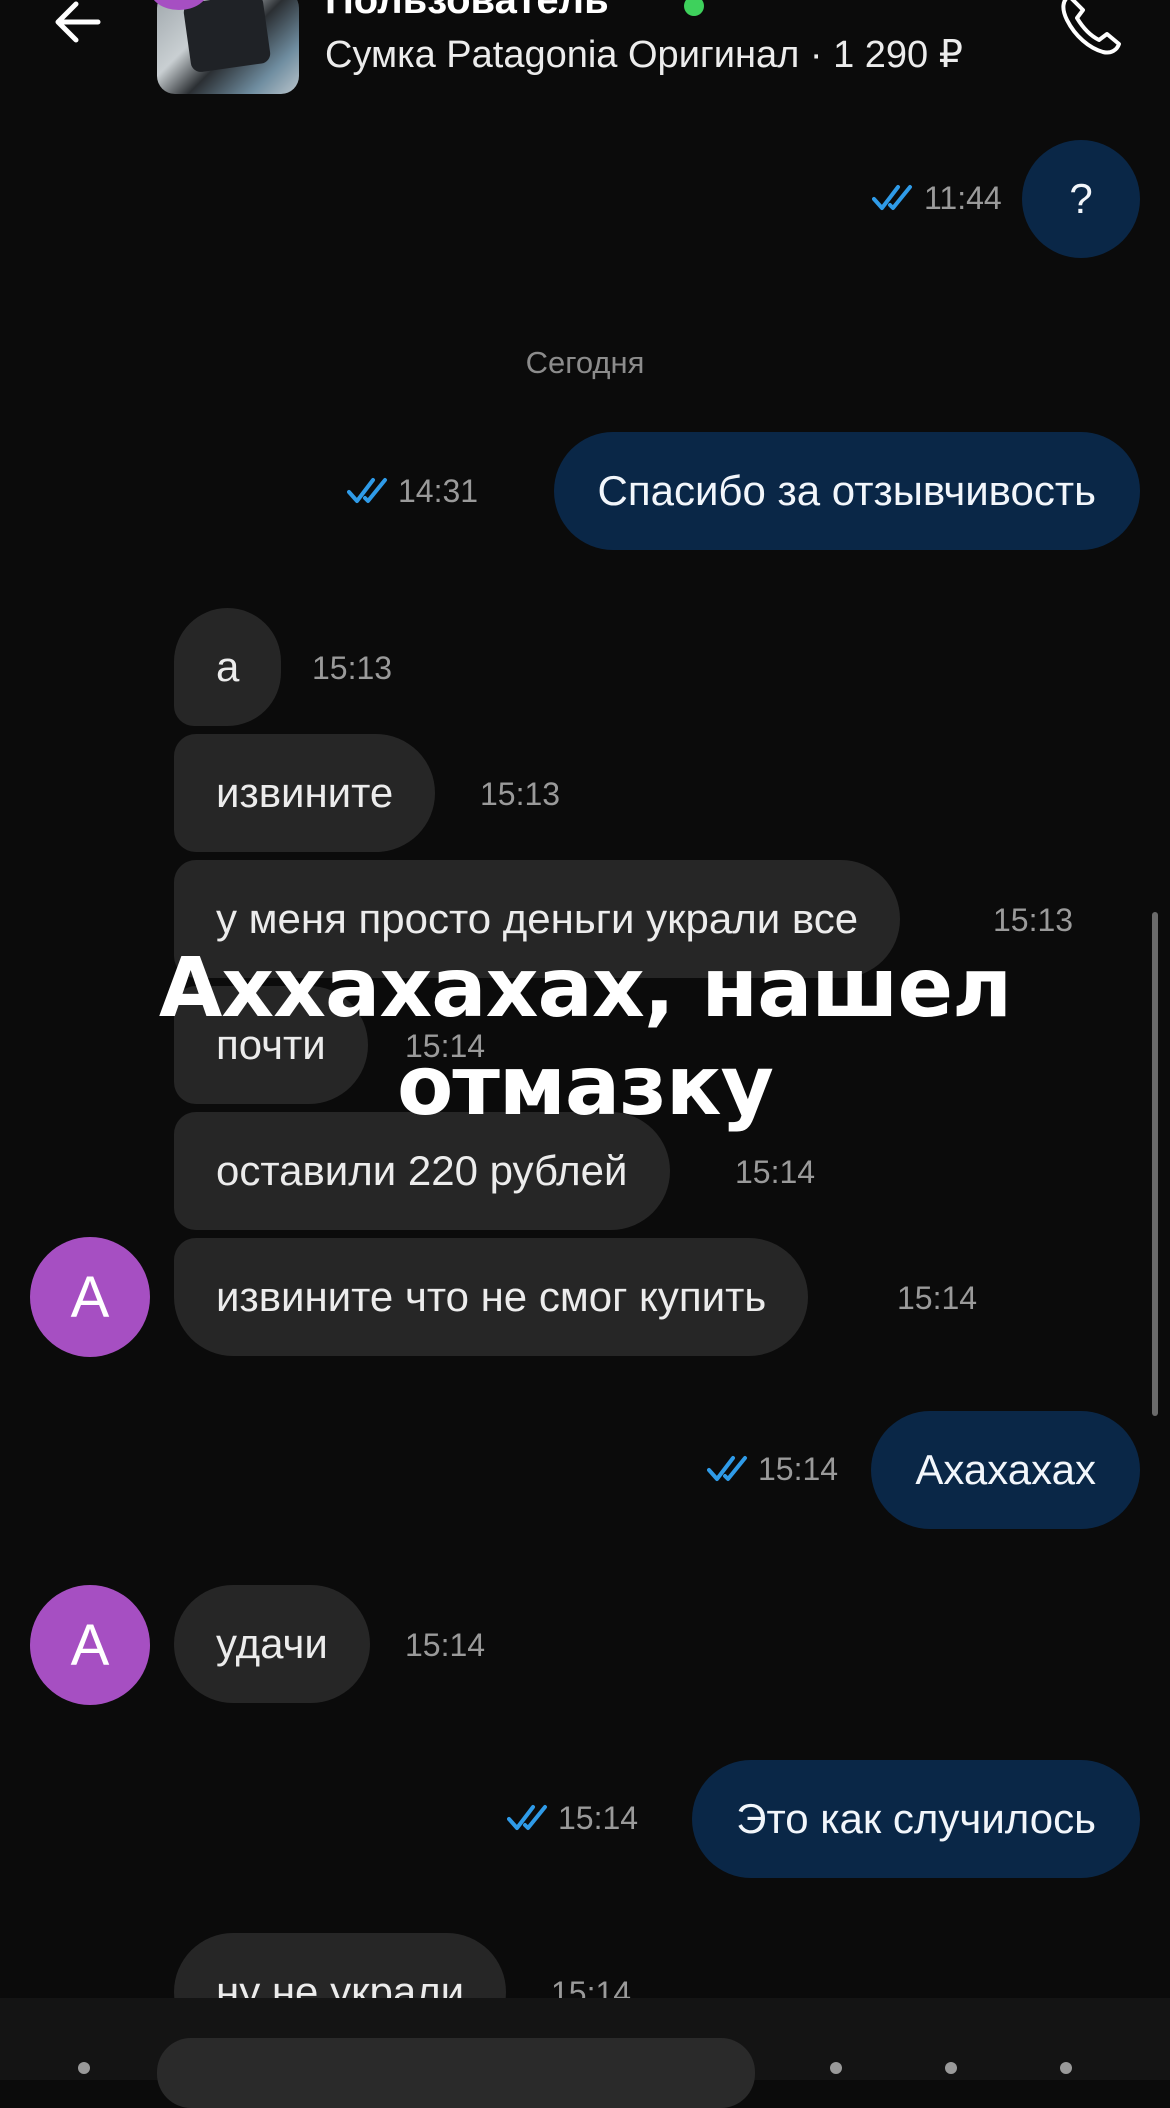 This screenshot has width=1170, height=2108. I want to click on incoming-message: а, so click(228, 667).